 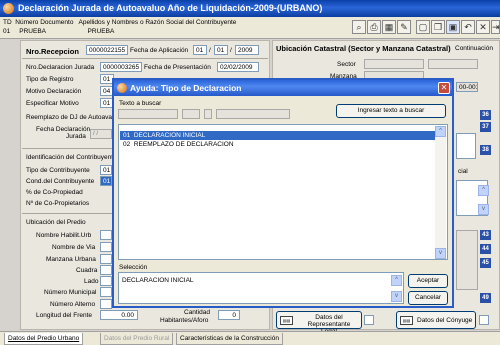 What do you see at coordinates (197, 312) in the screenshot?
I see `cantidad-label: Cantidad` at bounding box center [197, 312].